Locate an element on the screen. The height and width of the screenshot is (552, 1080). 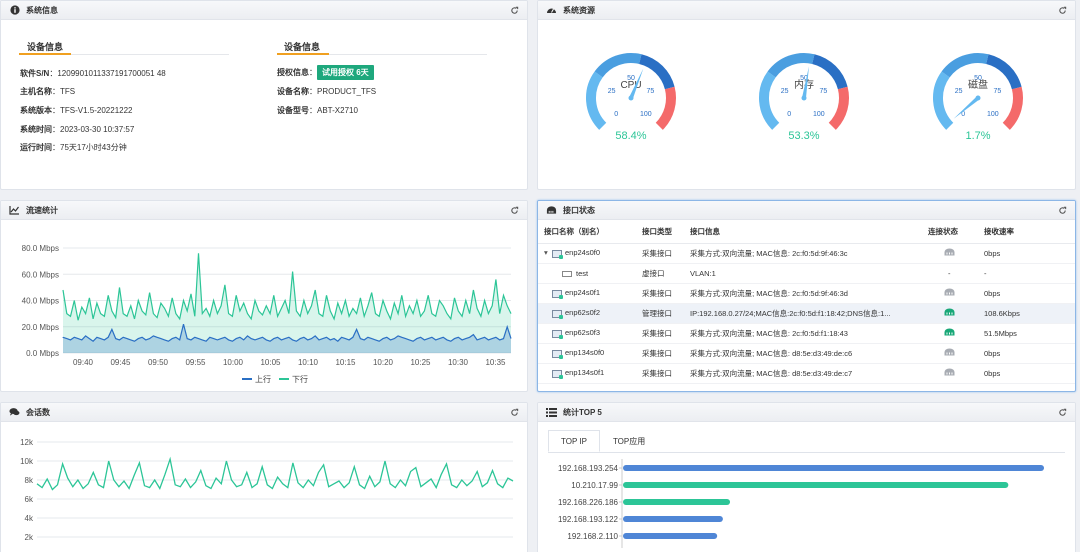
caret-down-icon: ▾ is located at coordinates (548, 252).